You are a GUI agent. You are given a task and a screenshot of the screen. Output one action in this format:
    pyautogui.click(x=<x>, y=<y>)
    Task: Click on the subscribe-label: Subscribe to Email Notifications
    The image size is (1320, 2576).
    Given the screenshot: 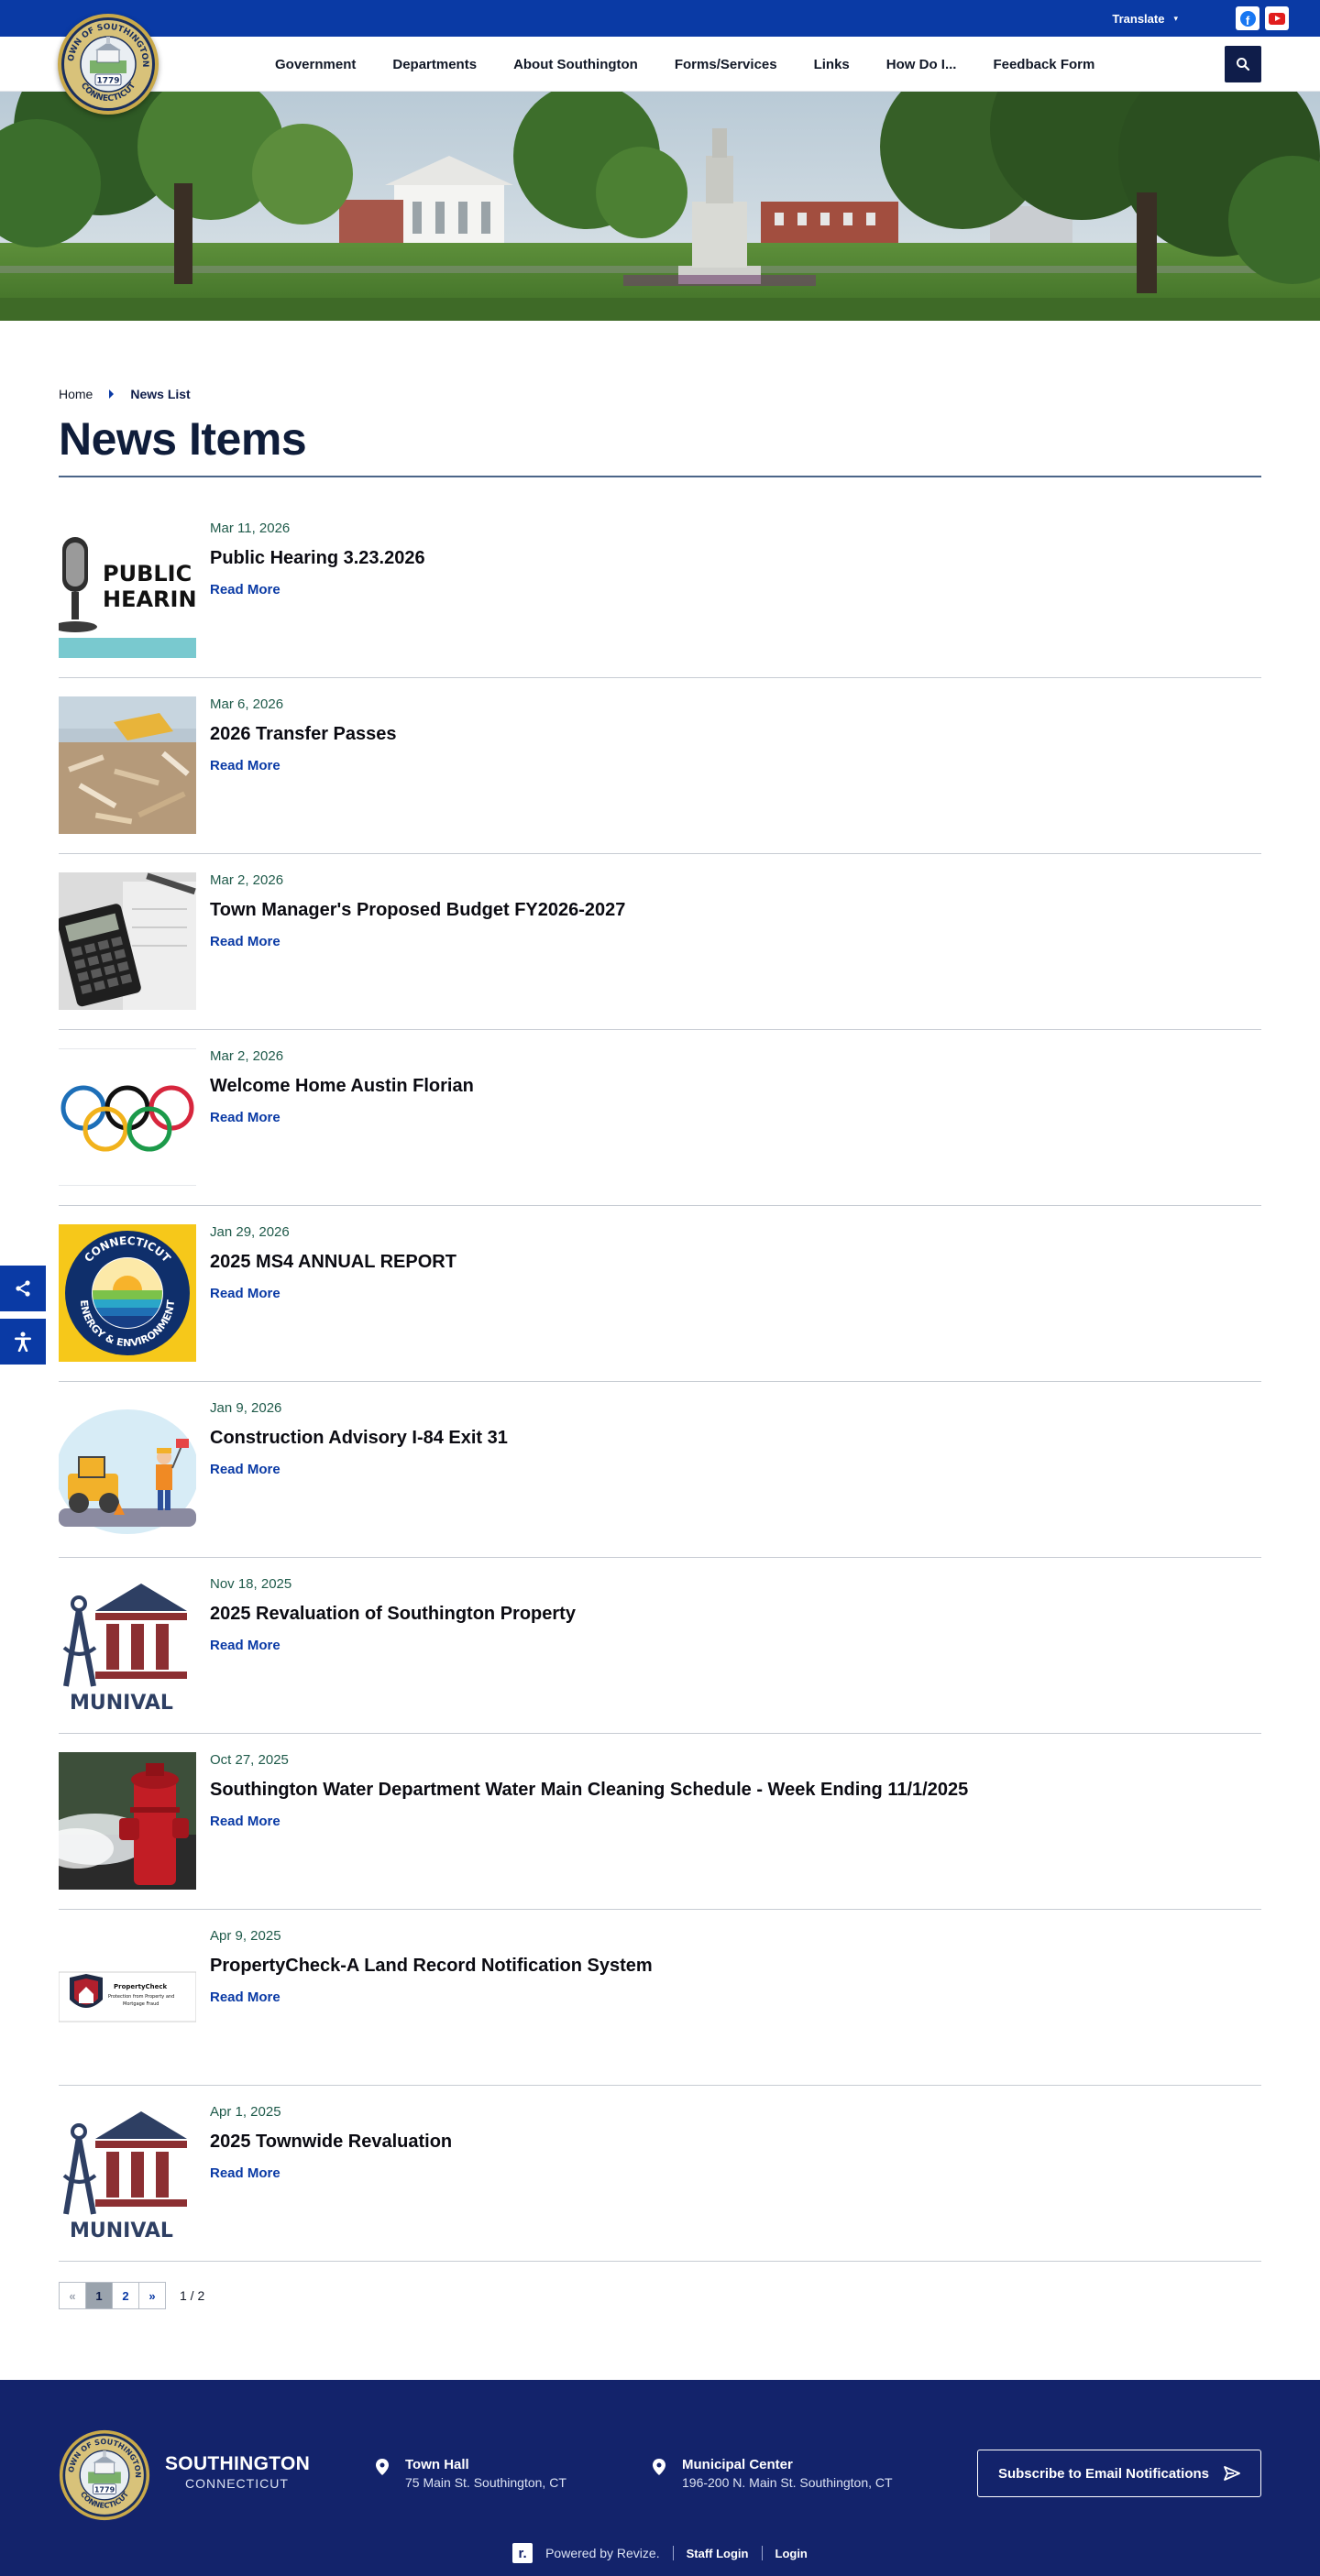 What is the action you would take?
    pyautogui.click(x=1103, y=2473)
    